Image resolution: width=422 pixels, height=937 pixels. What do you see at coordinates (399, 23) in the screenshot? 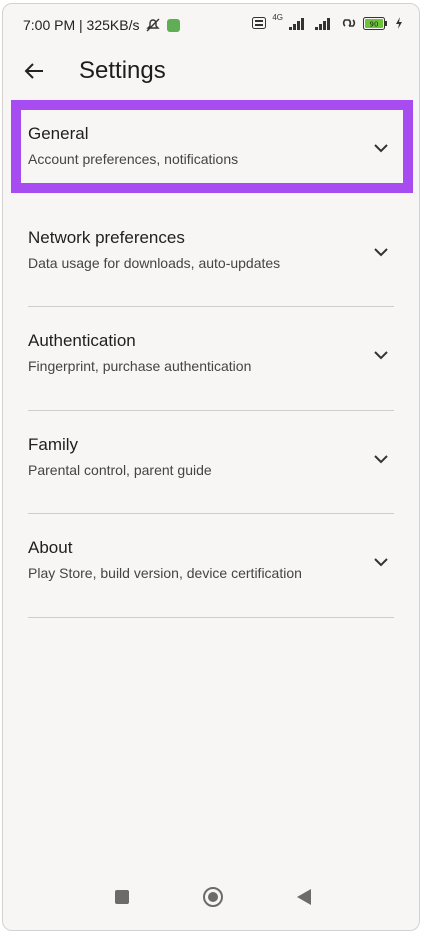
I see `charging-icon` at bounding box center [399, 23].